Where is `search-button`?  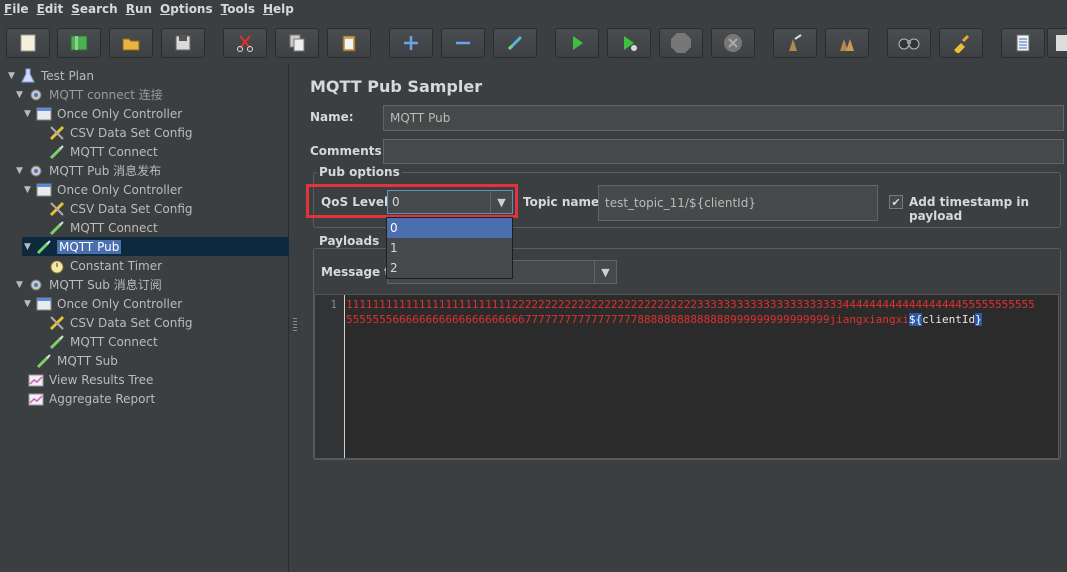
search-button is located at coordinates (909, 43).